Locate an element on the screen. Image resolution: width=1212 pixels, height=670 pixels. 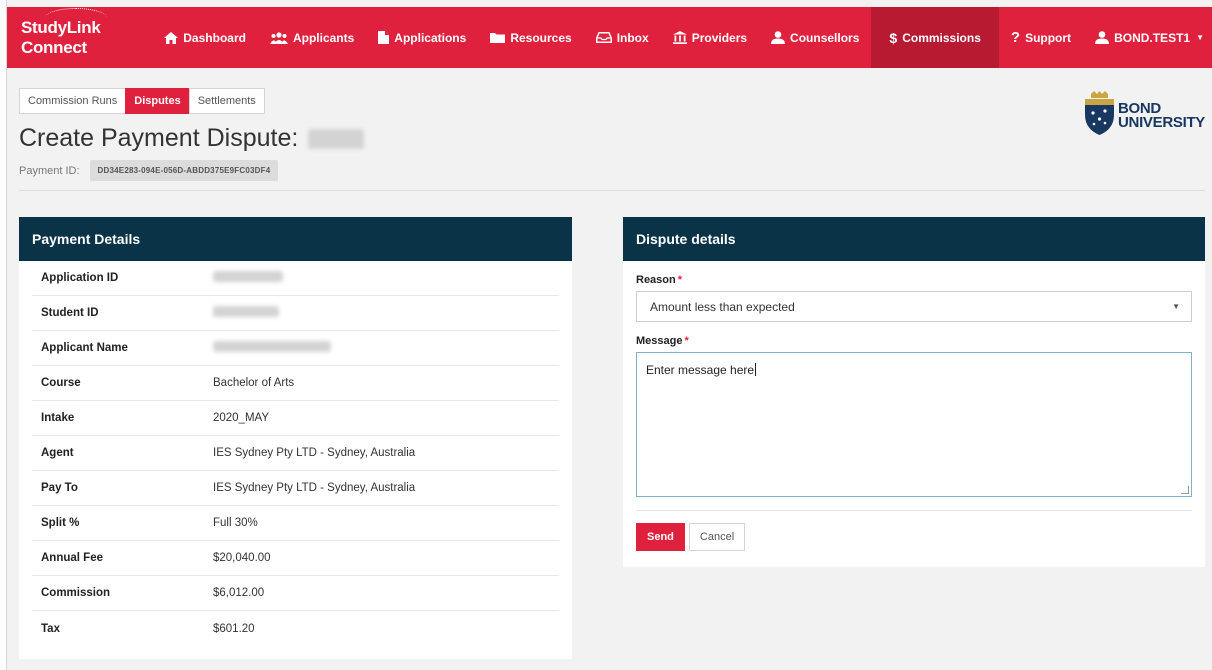
reason-select: Amount less than expected ▼ is located at coordinates (914, 306).